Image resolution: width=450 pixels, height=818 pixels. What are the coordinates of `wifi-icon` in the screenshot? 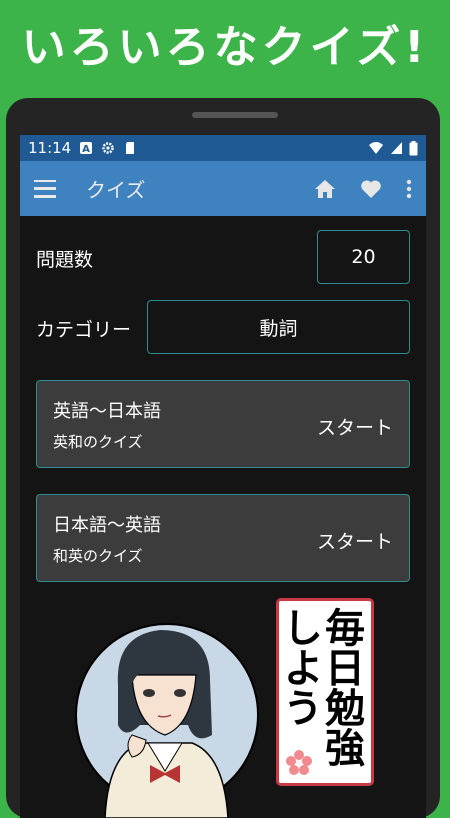 It's located at (376, 148).